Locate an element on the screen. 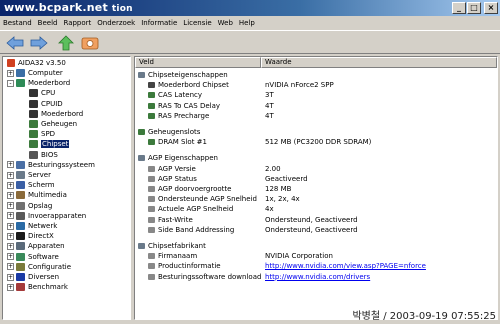 This screenshot has height=324, width=500. tree-item-cpu: CPU is located at coordinates (42, 93).